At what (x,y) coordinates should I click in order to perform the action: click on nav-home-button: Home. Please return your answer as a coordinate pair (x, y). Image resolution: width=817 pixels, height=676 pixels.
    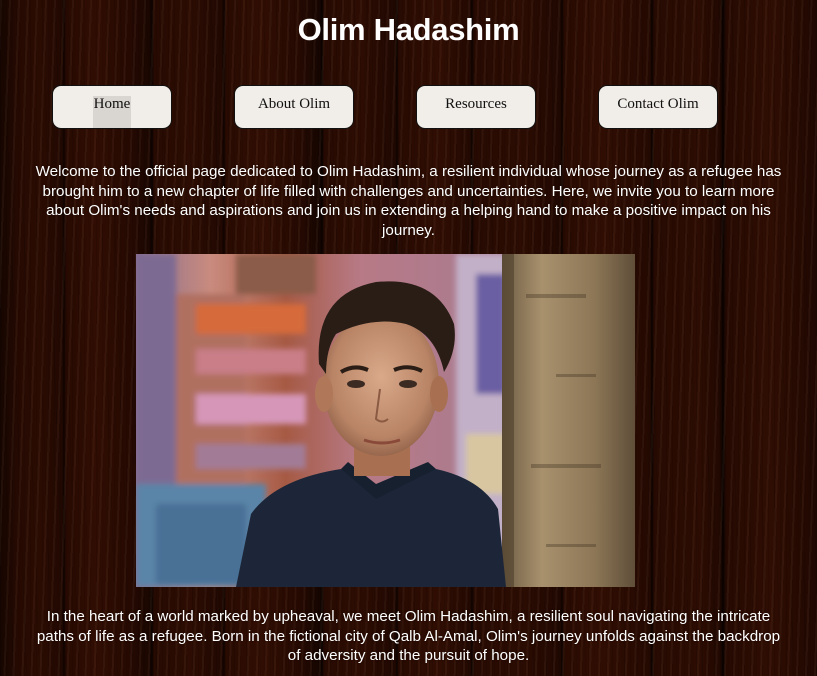
    Looking at the image, I should click on (112, 107).